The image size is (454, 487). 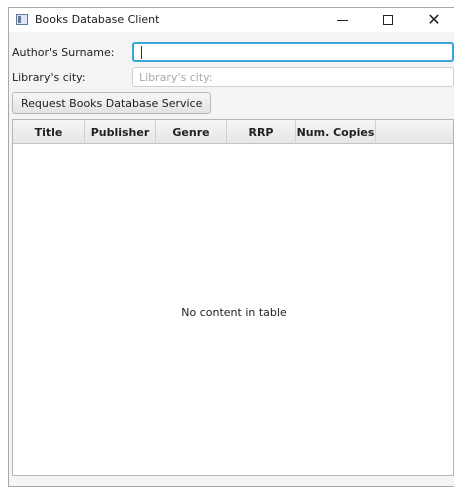 I want to click on table-header: Title Publisher Genre RRP Num. Copies, so click(x=233, y=132).